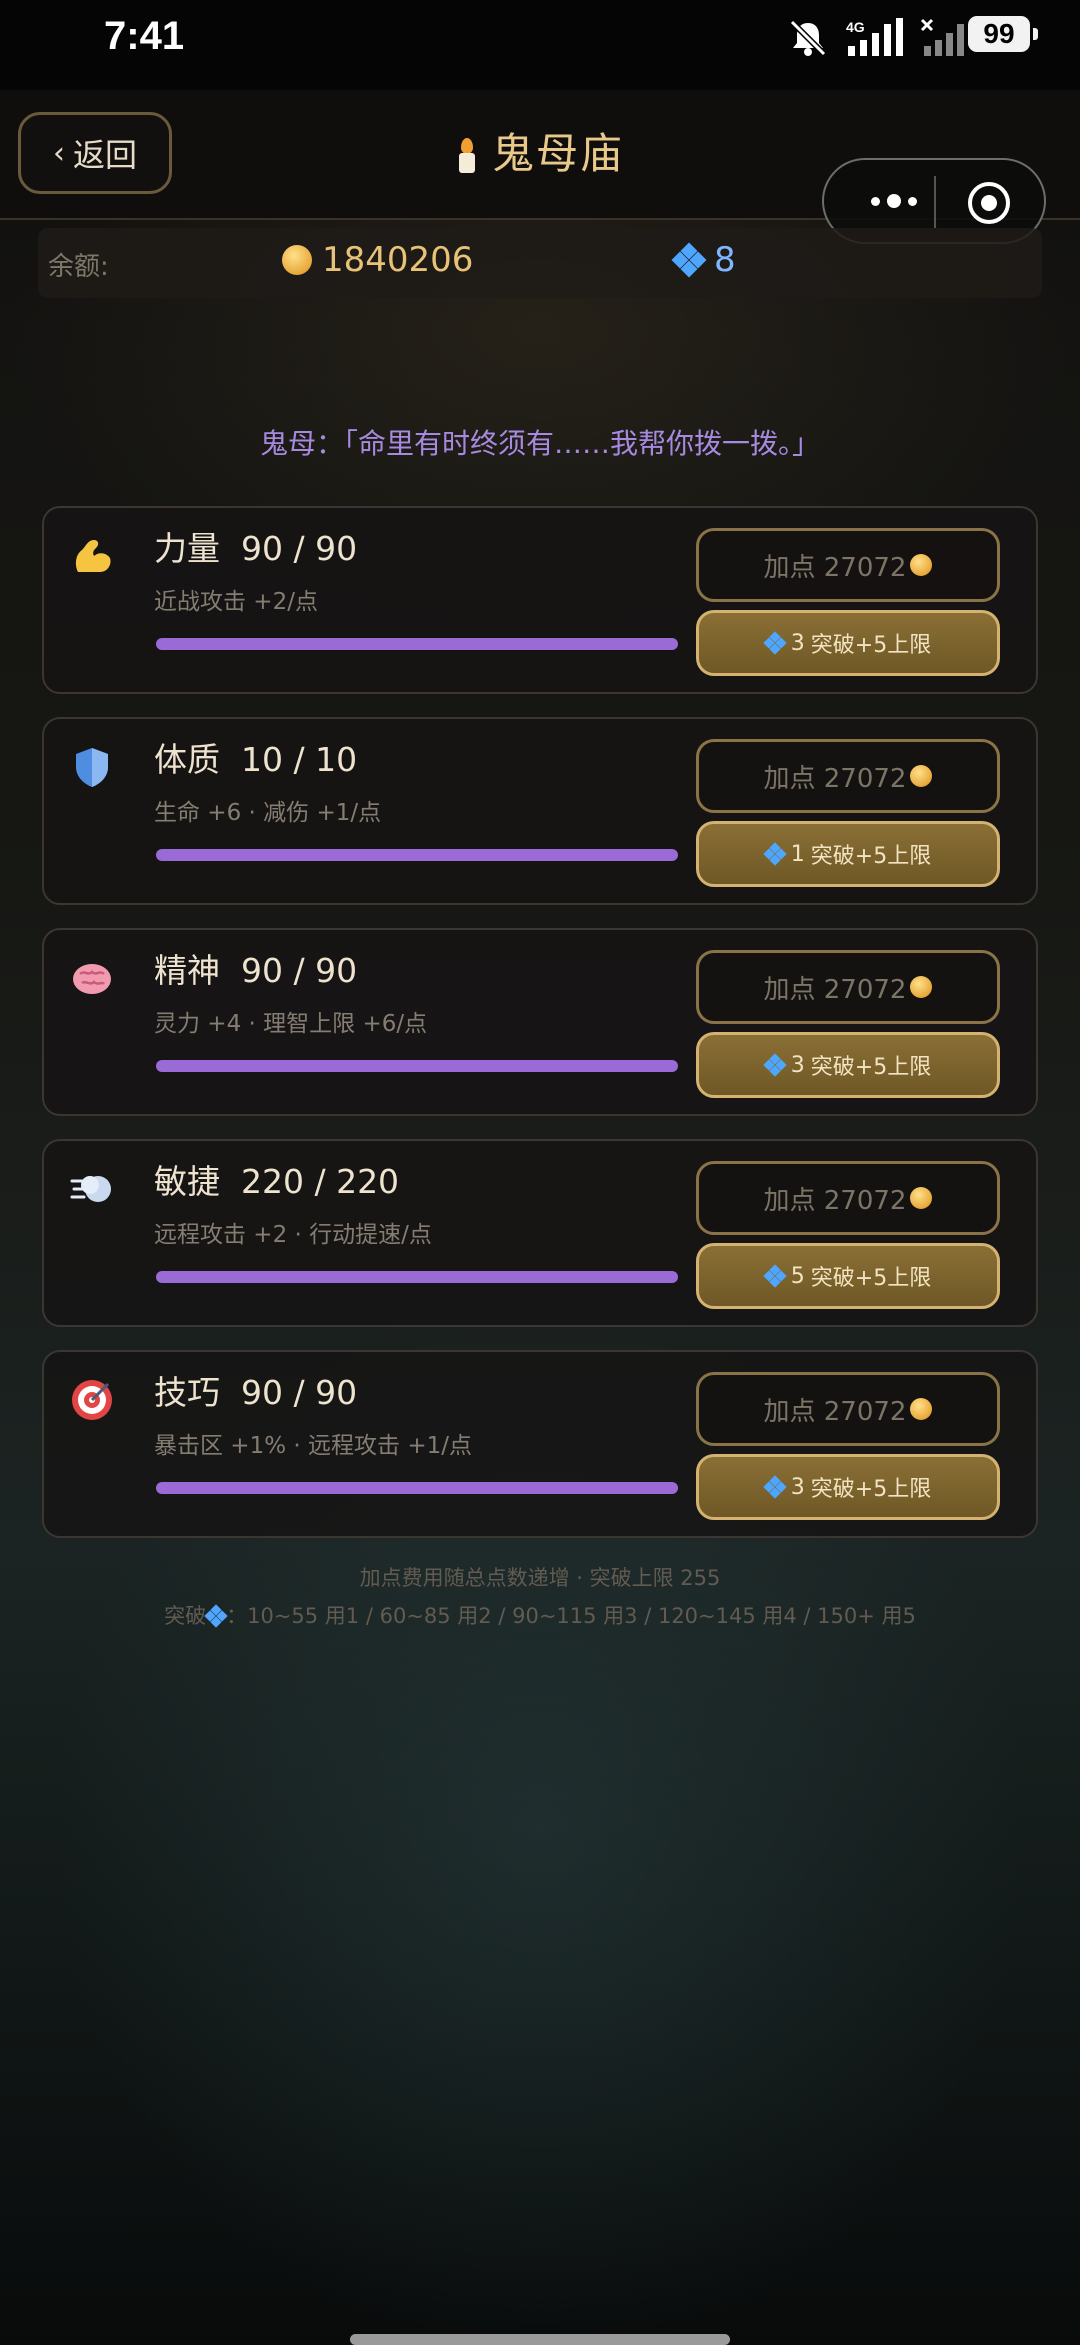 The width and height of the screenshot is (1080, 2345). Describe the element at coordinates (855, 27) in the screenshot. I see `svg-text: 4G` at that location.